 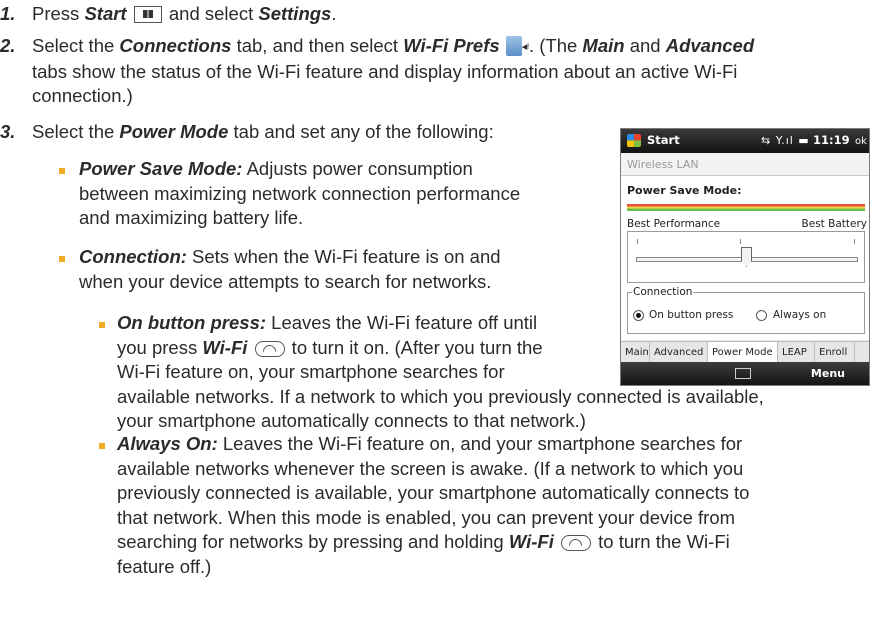 I want to click on tab-enroll: Enroll, so click(x=835, y=352).